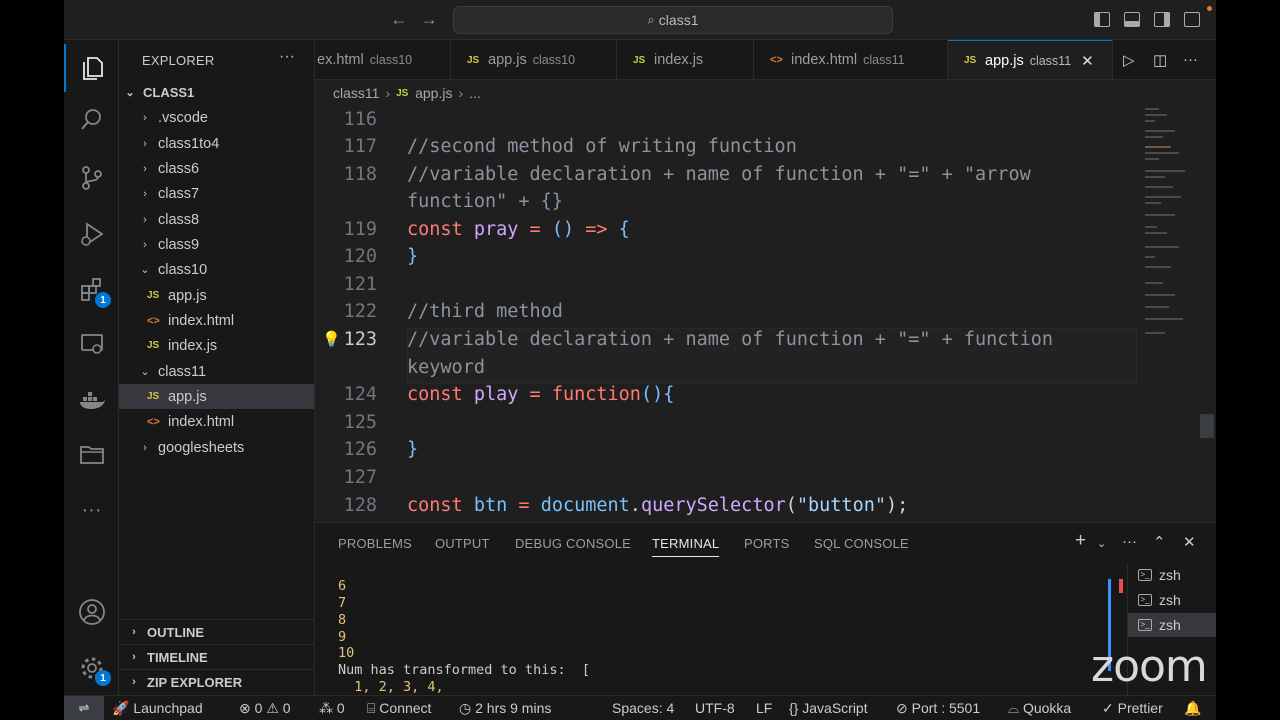 Image resolution: width=1280 pixels, height=720 pixels. What do you see at coordinates (828, 708) in the screenshot?
I see `language-status: {} JavaScript` at bounding box center [828, 708].